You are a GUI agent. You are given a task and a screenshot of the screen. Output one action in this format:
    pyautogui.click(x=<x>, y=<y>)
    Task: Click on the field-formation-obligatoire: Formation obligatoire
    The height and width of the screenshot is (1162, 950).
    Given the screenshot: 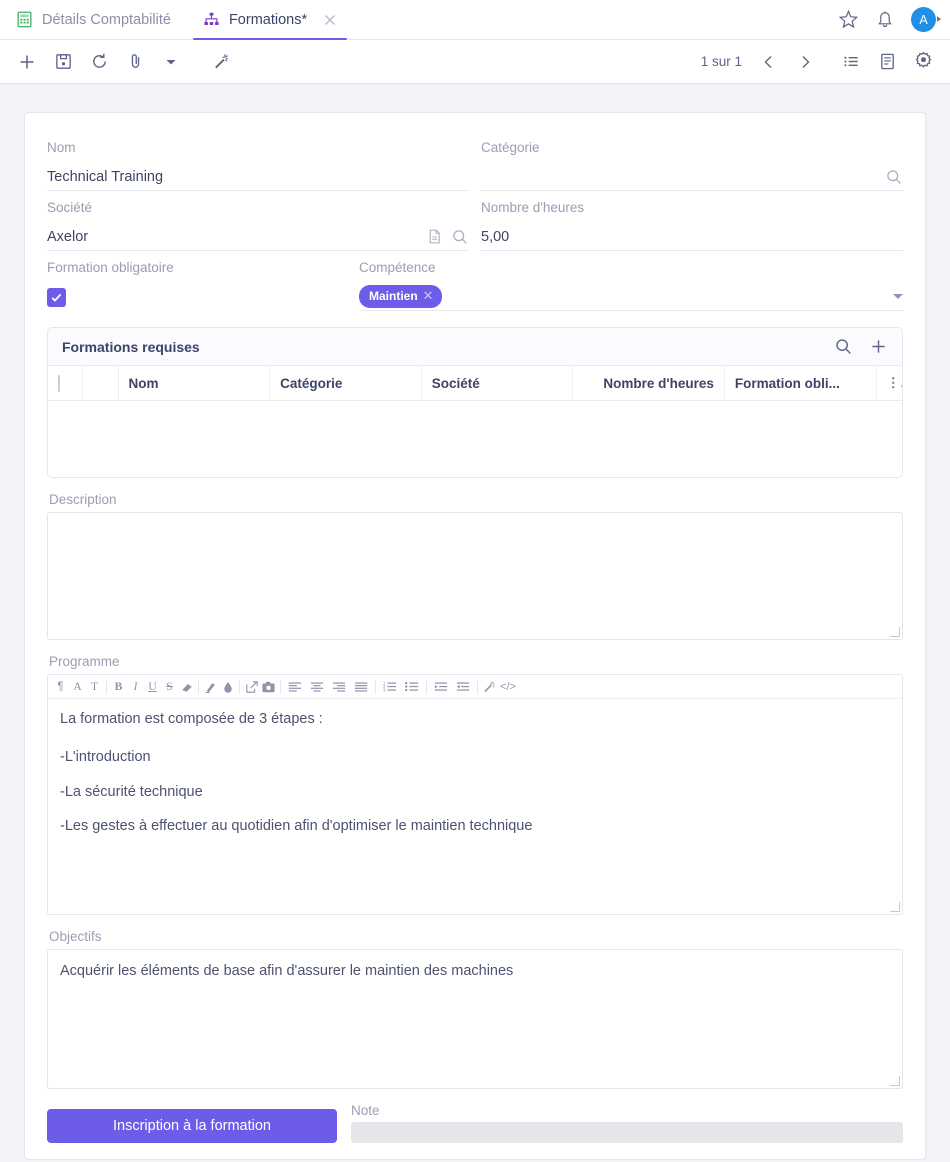 What is the action you would take?
    pyautogui.click(x=197, y=281)
    